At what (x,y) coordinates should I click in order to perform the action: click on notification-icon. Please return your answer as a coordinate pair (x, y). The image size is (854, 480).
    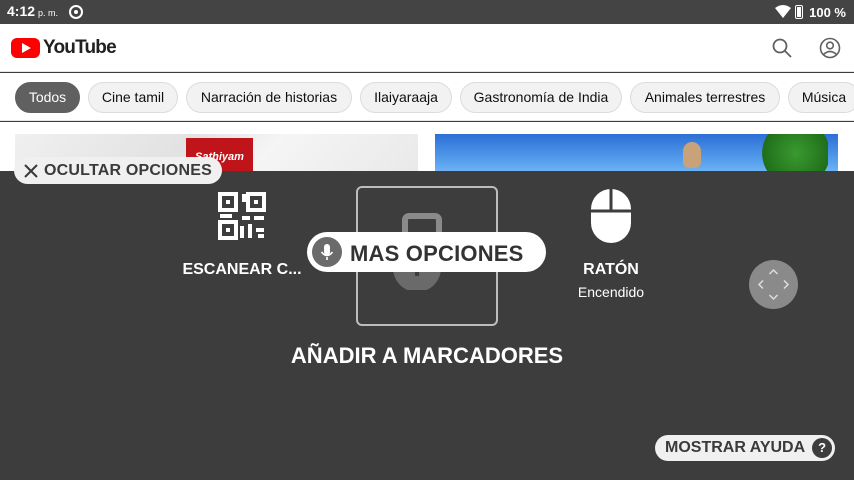
    Looking at the image, I should click on (76, 12).